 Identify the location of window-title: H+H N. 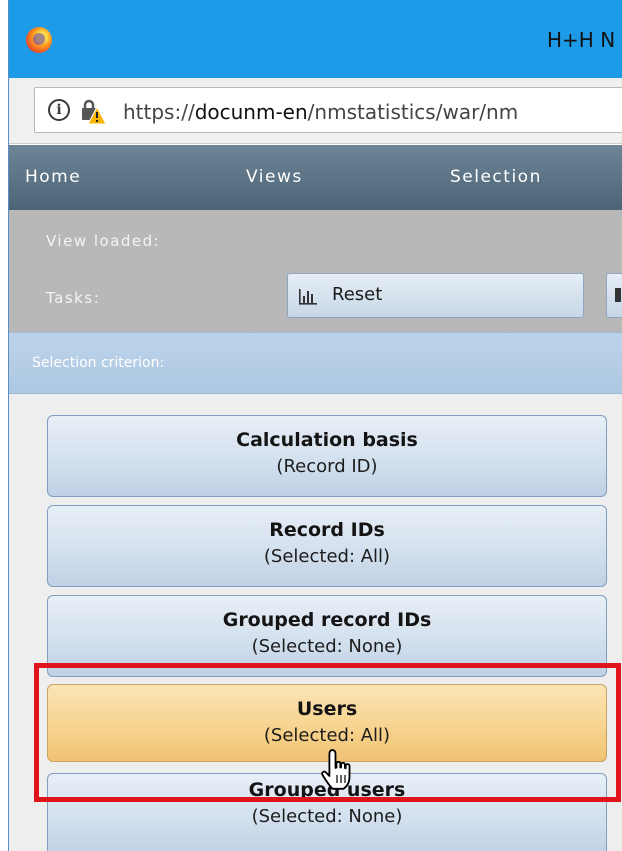
(581, 40).